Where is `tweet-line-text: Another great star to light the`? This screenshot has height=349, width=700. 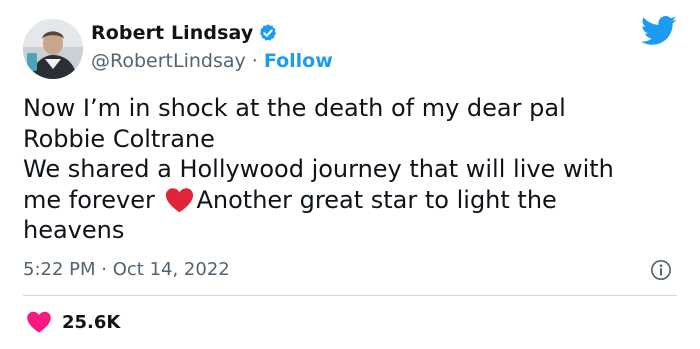
tweet-line-text: Another great star to light the is located at coordinates (376, 199).